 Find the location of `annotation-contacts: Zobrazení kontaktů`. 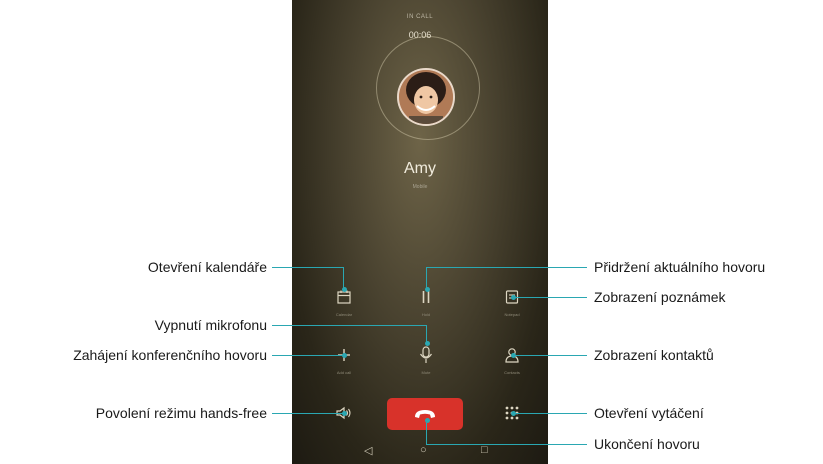

annotation-contacts: Zobrazení kontaktů is located at coordinates (654, 355).